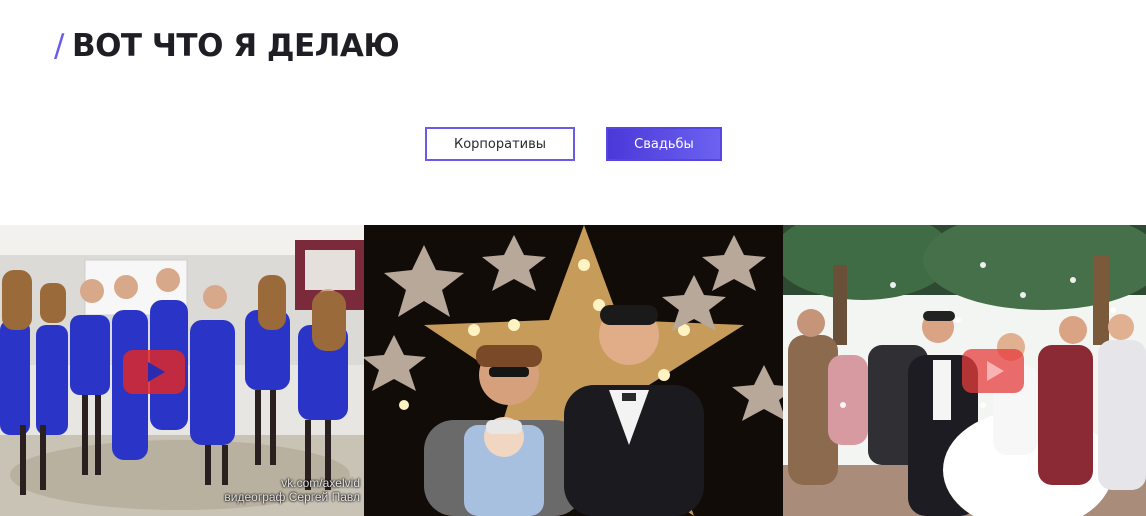  What do you see at coordinates (292, 497) in the screenshot?
I see `watermark-credit: видеограф Сергей Павл` at bounding box center [292, 497].